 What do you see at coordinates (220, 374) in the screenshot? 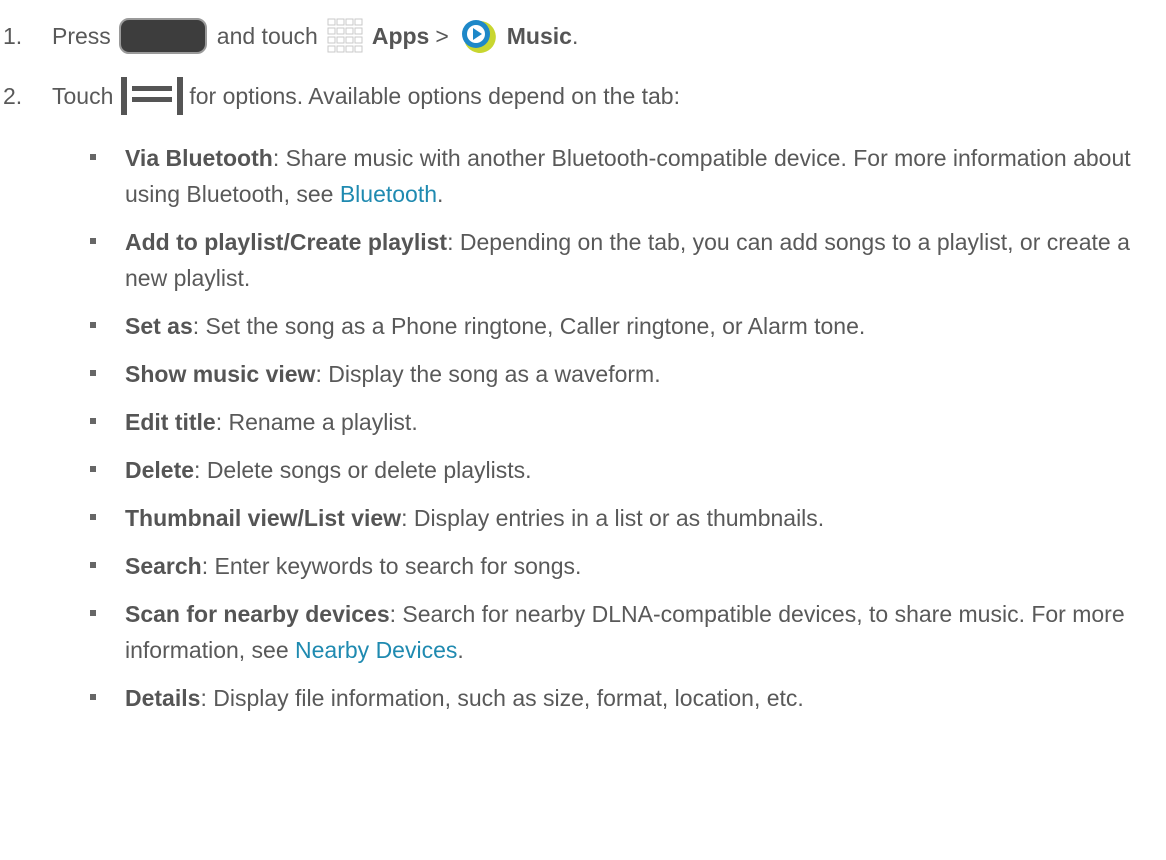
I see `option-term: Show music view` at bounding box center [220, 374].